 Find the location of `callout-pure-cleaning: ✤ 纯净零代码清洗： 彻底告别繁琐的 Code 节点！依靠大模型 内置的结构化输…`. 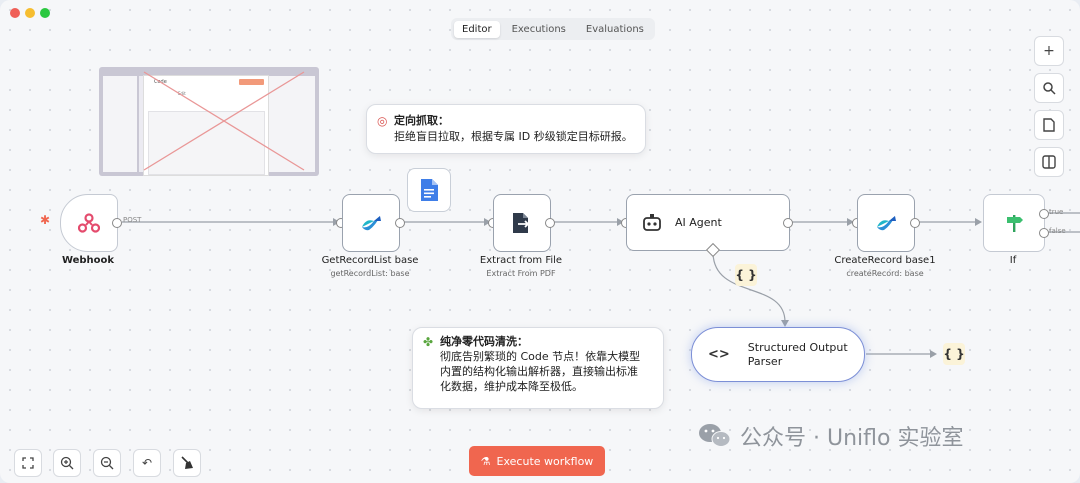

callout-pure-cleaning: ✤ 纯净零代码清洗： 彻底告别繁琐的 Code 节点！依靠大模型 内置的结构化输… is located at coordinates (538, 368).